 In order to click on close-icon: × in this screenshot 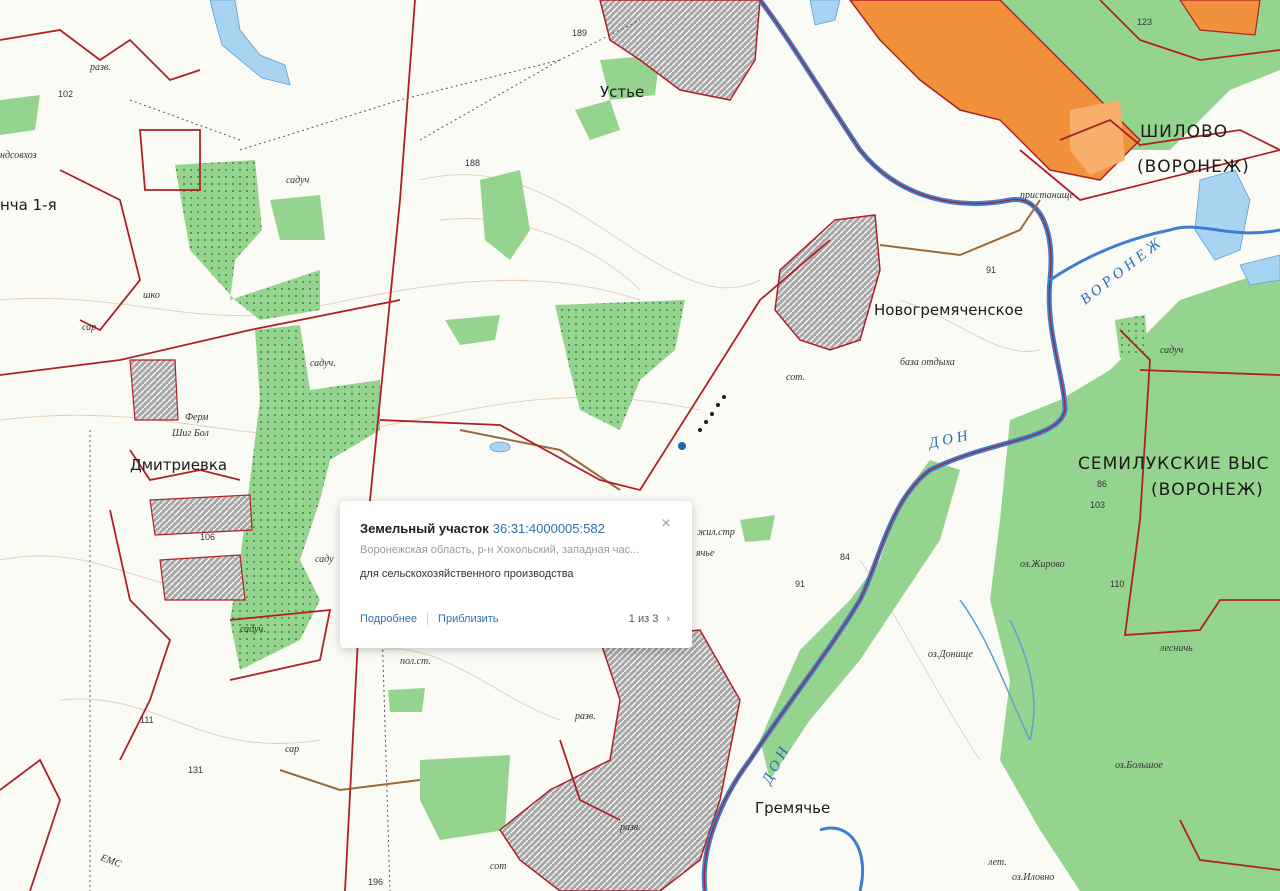, I will do `click(666, 524)`.